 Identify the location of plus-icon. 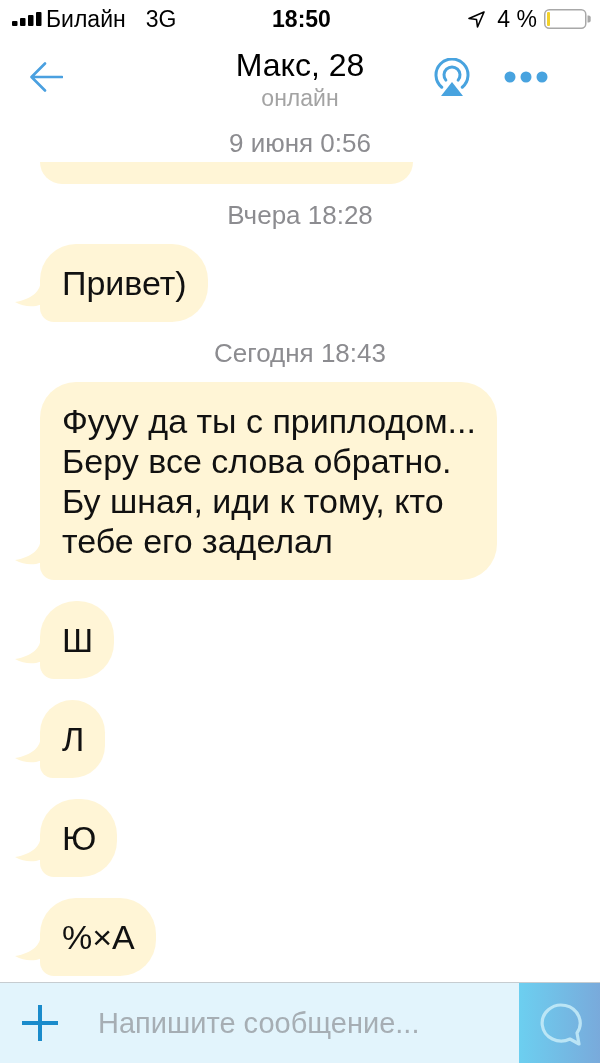
(40, 1023).